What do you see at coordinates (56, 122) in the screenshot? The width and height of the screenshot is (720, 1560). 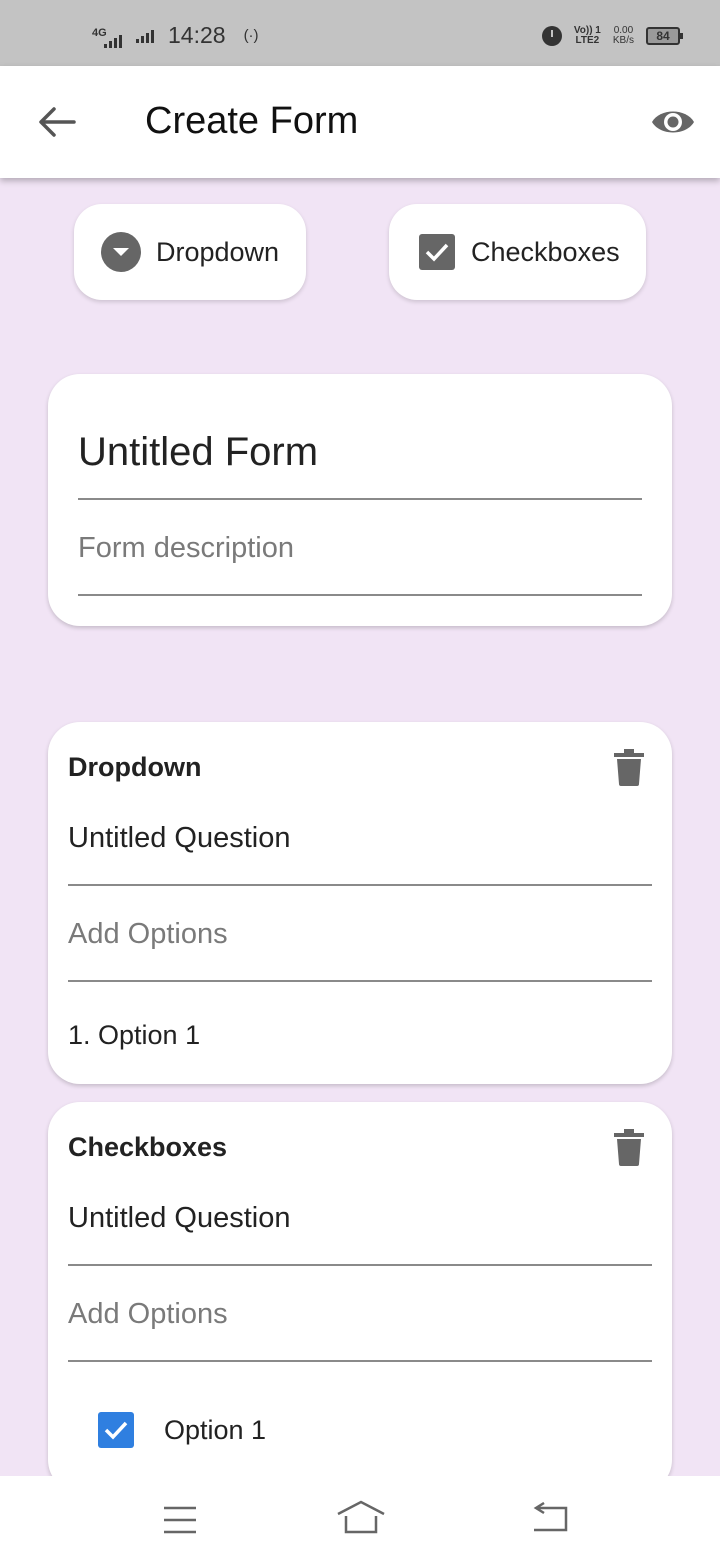 I see `arrow-back-icon` at bounding box center [56, 122].